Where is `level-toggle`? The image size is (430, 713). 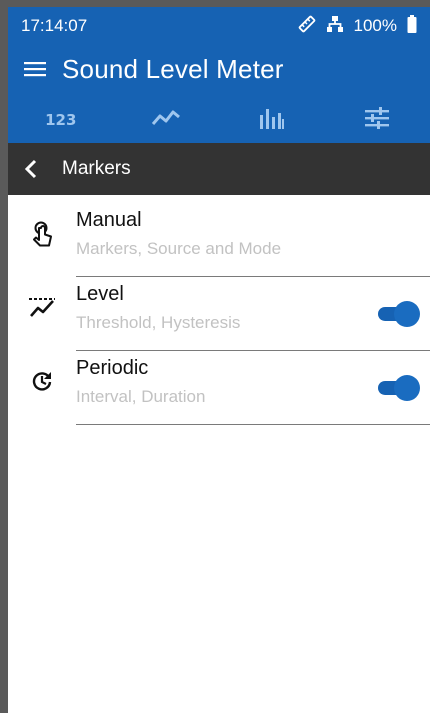 level-toggle is located at coordinates (399, 314).